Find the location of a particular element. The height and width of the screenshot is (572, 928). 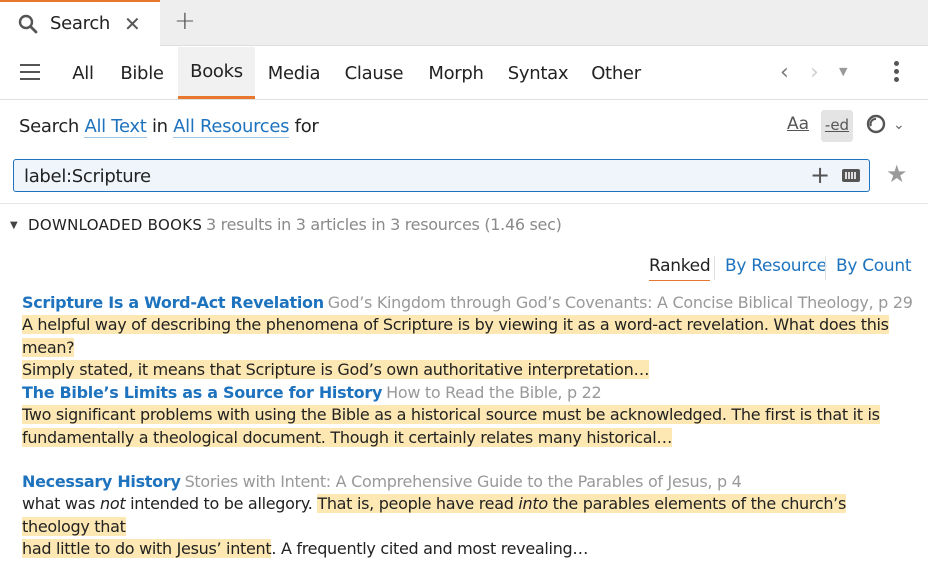

sort-ranked: Ranked is located at coordinates (680, 268).